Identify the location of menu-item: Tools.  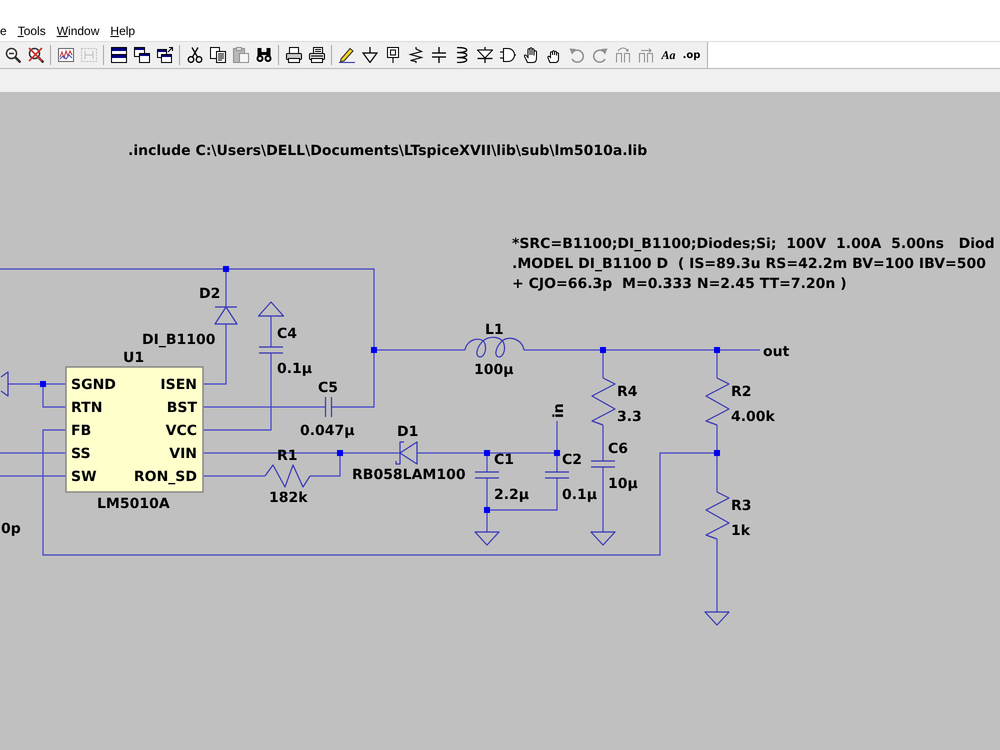
(32, 31).